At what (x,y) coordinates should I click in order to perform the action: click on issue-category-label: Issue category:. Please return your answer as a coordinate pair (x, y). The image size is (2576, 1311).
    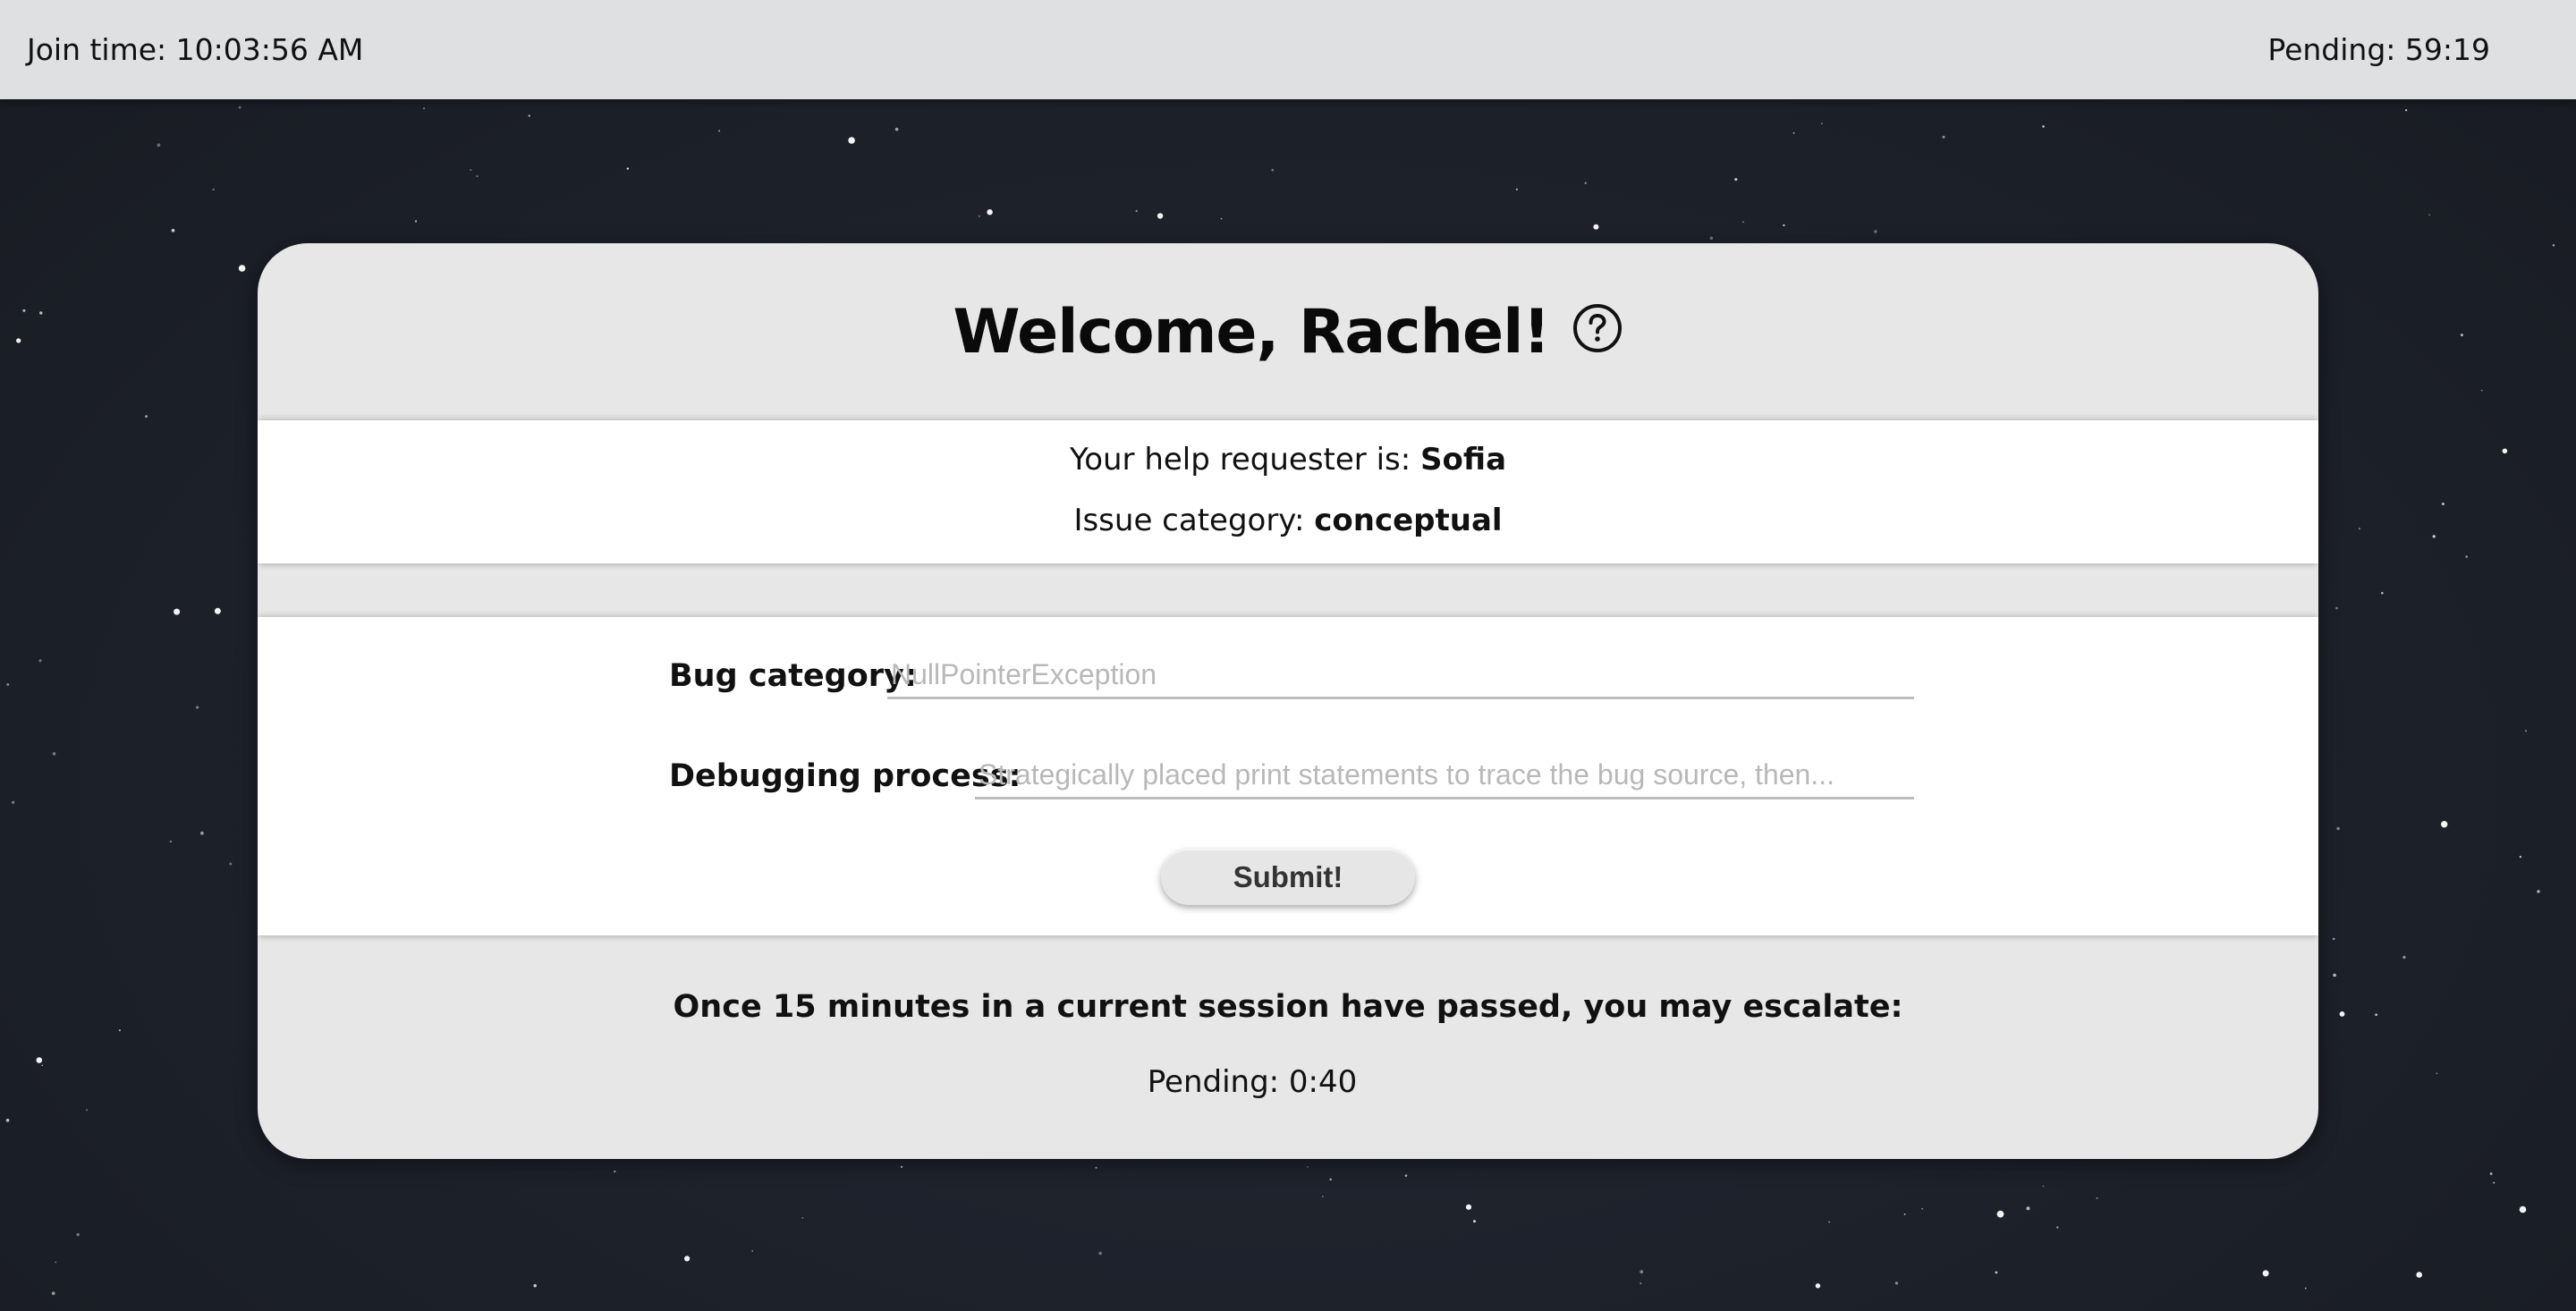
    Looking at the image, I should click on (1189, 520).